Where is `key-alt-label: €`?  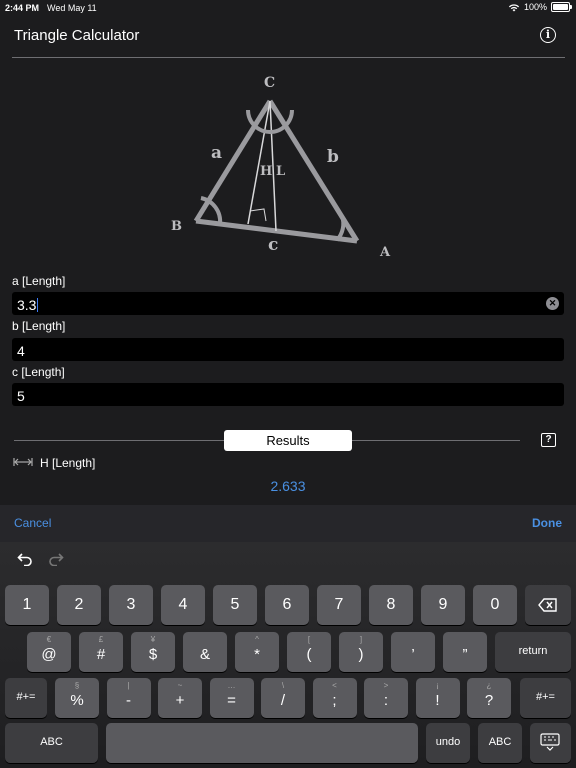 key-alt-label: € is located at coordinates (49, 639).